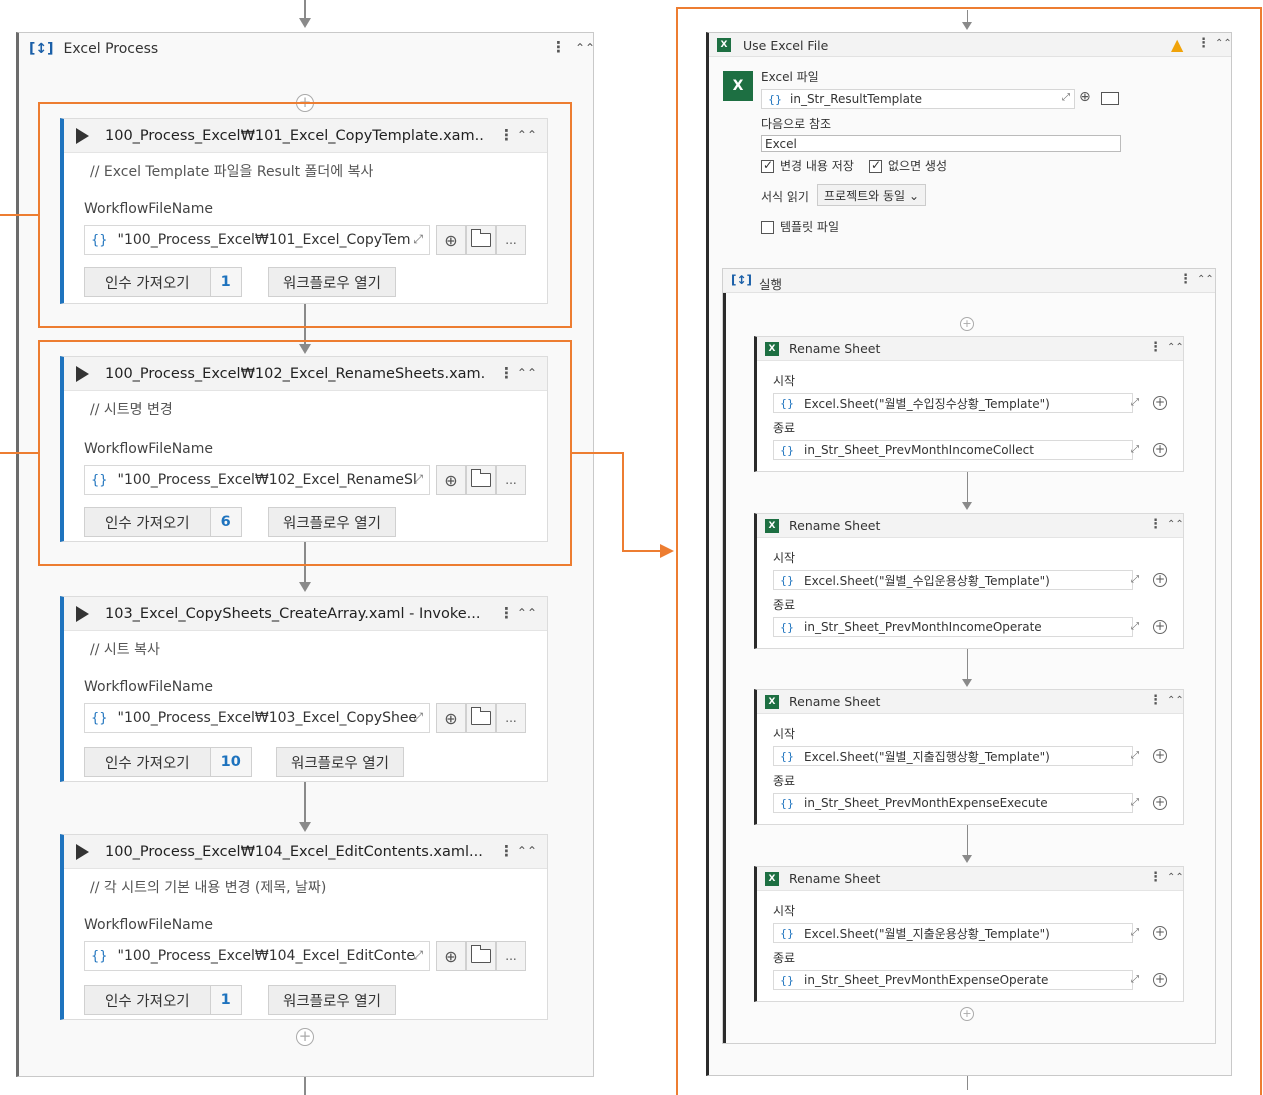  I want to click on new-sheet-name-input: {} in_Str_Sheet_PrevMonthExpenseOperate, so click(953, 980).